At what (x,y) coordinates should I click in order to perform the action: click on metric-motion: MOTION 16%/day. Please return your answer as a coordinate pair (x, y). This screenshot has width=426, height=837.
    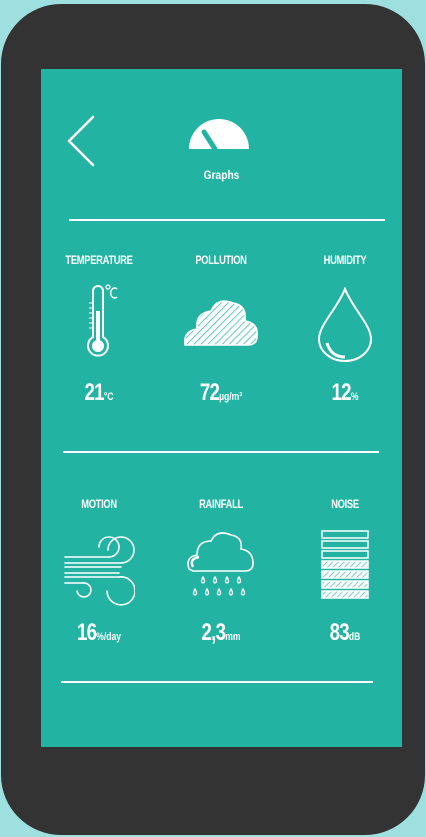
    Looking at the image, I should click on (100, 577).